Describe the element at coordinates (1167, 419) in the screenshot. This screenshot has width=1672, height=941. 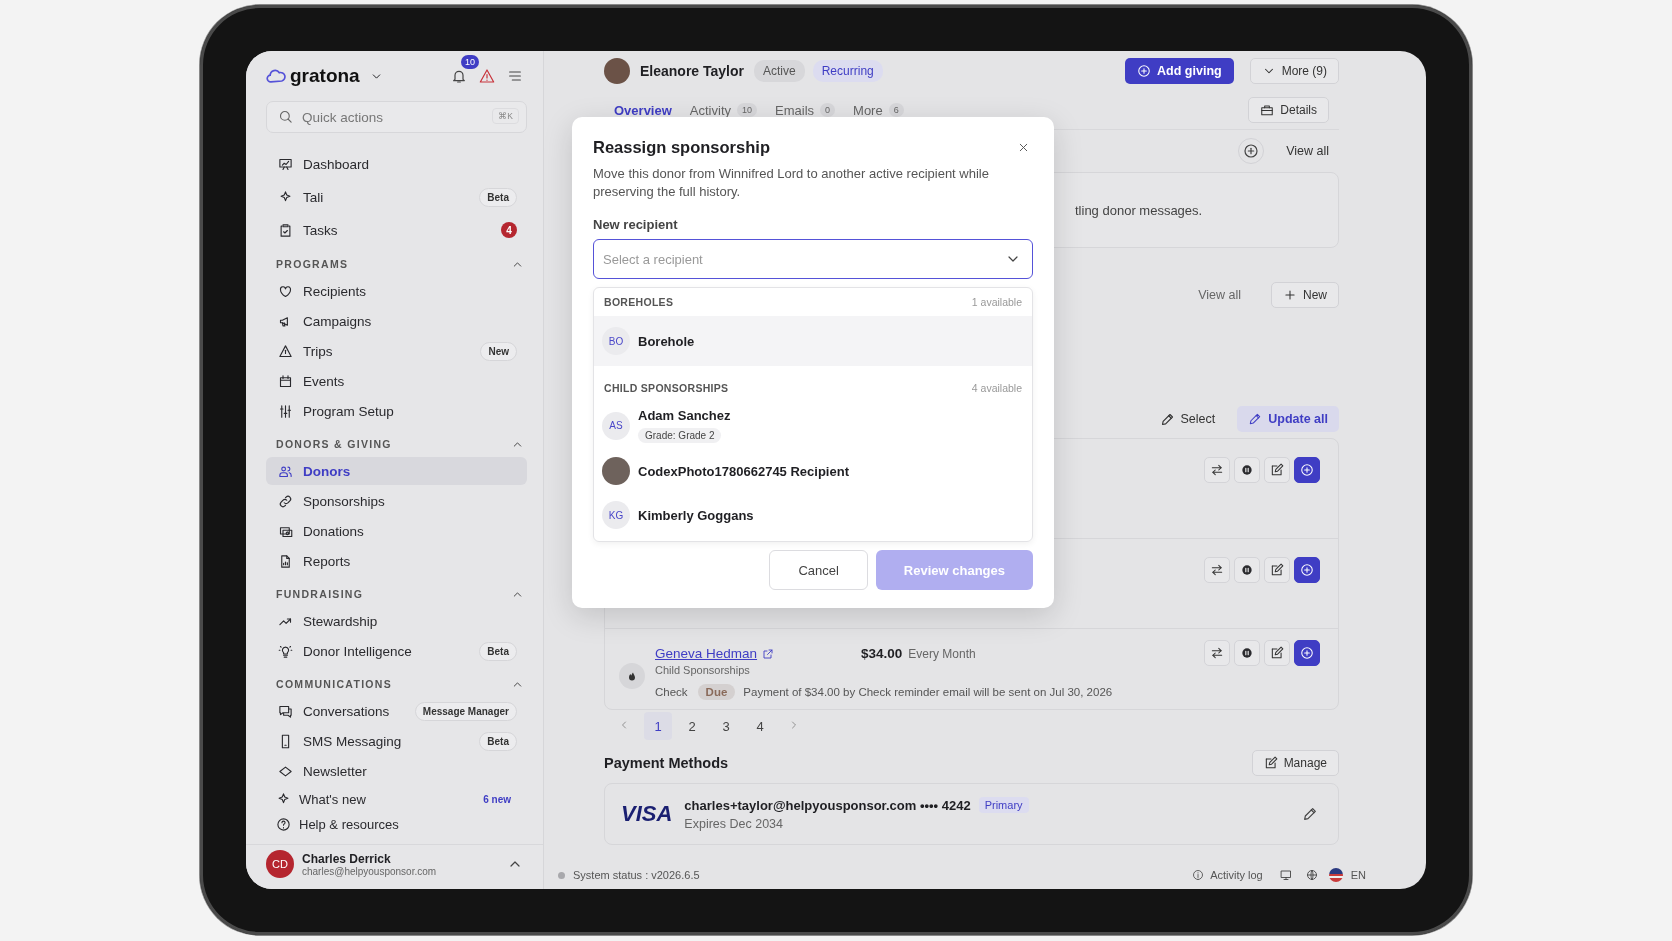
I see `pencil-icon` at that location.